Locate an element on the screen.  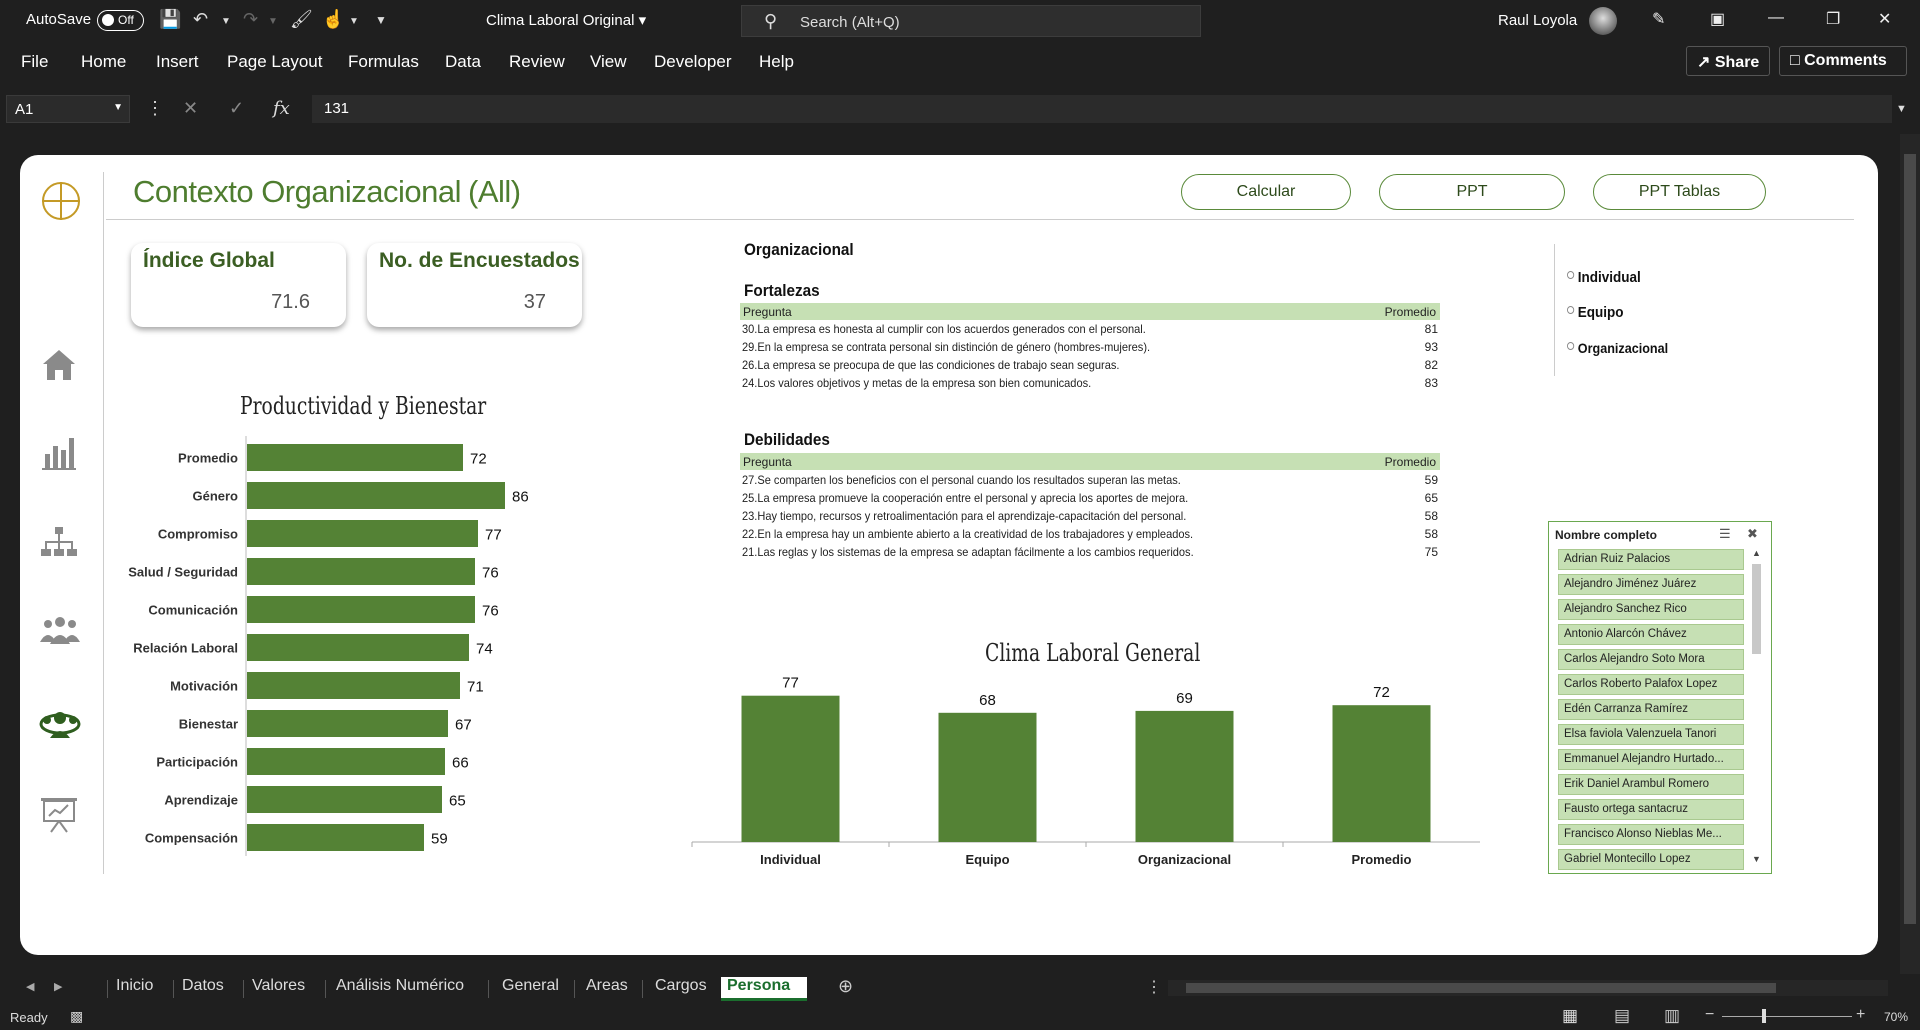
data-label: 76 is located at coordinates (490, 611).